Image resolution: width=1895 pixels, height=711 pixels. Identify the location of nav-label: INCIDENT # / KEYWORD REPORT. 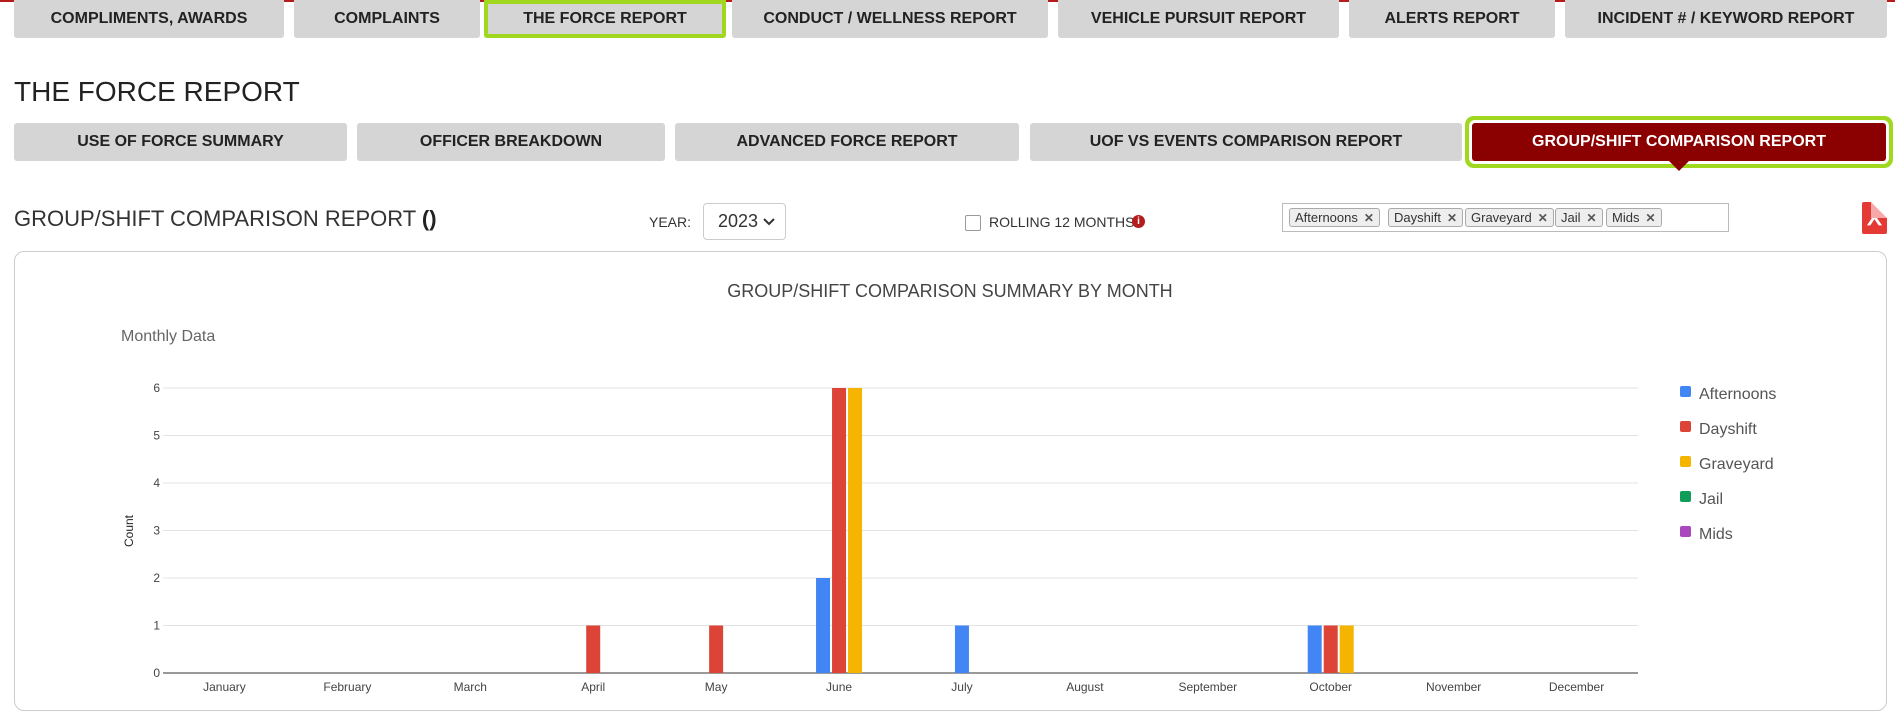
(1726, 18).